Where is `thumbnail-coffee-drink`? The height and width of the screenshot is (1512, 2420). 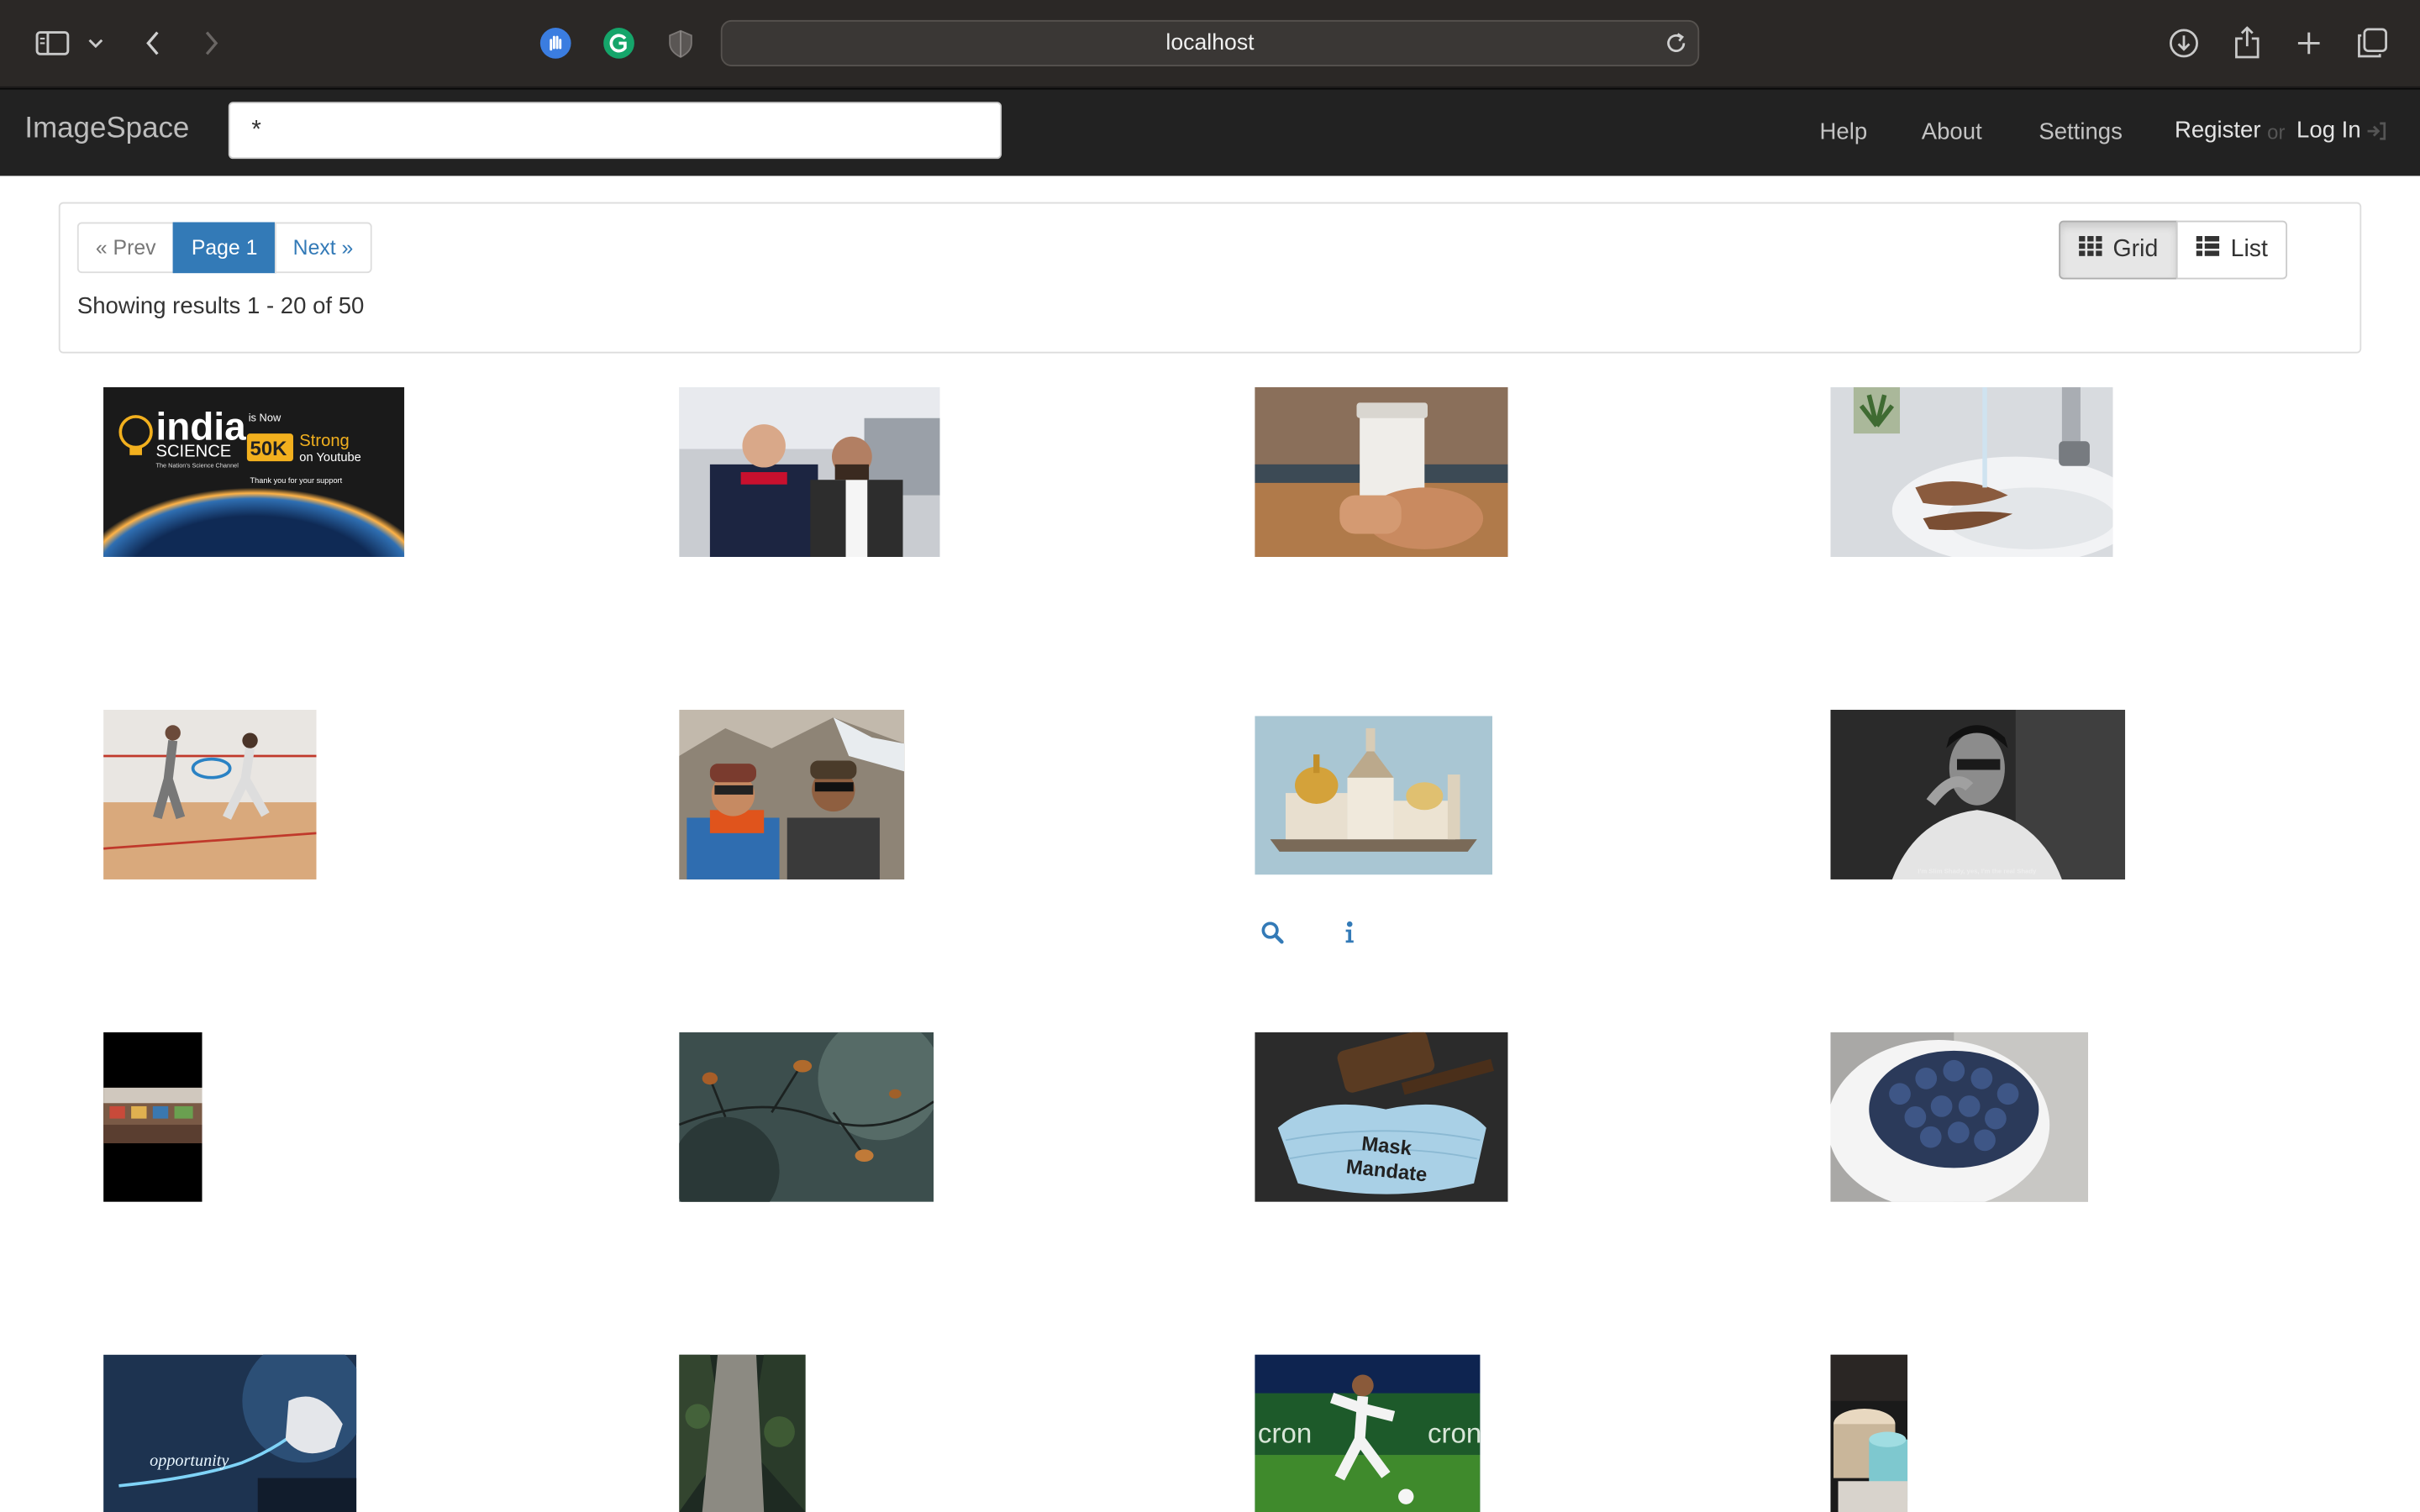 thumbnail-coffee-drink is located at coordinates (1869, 1433).